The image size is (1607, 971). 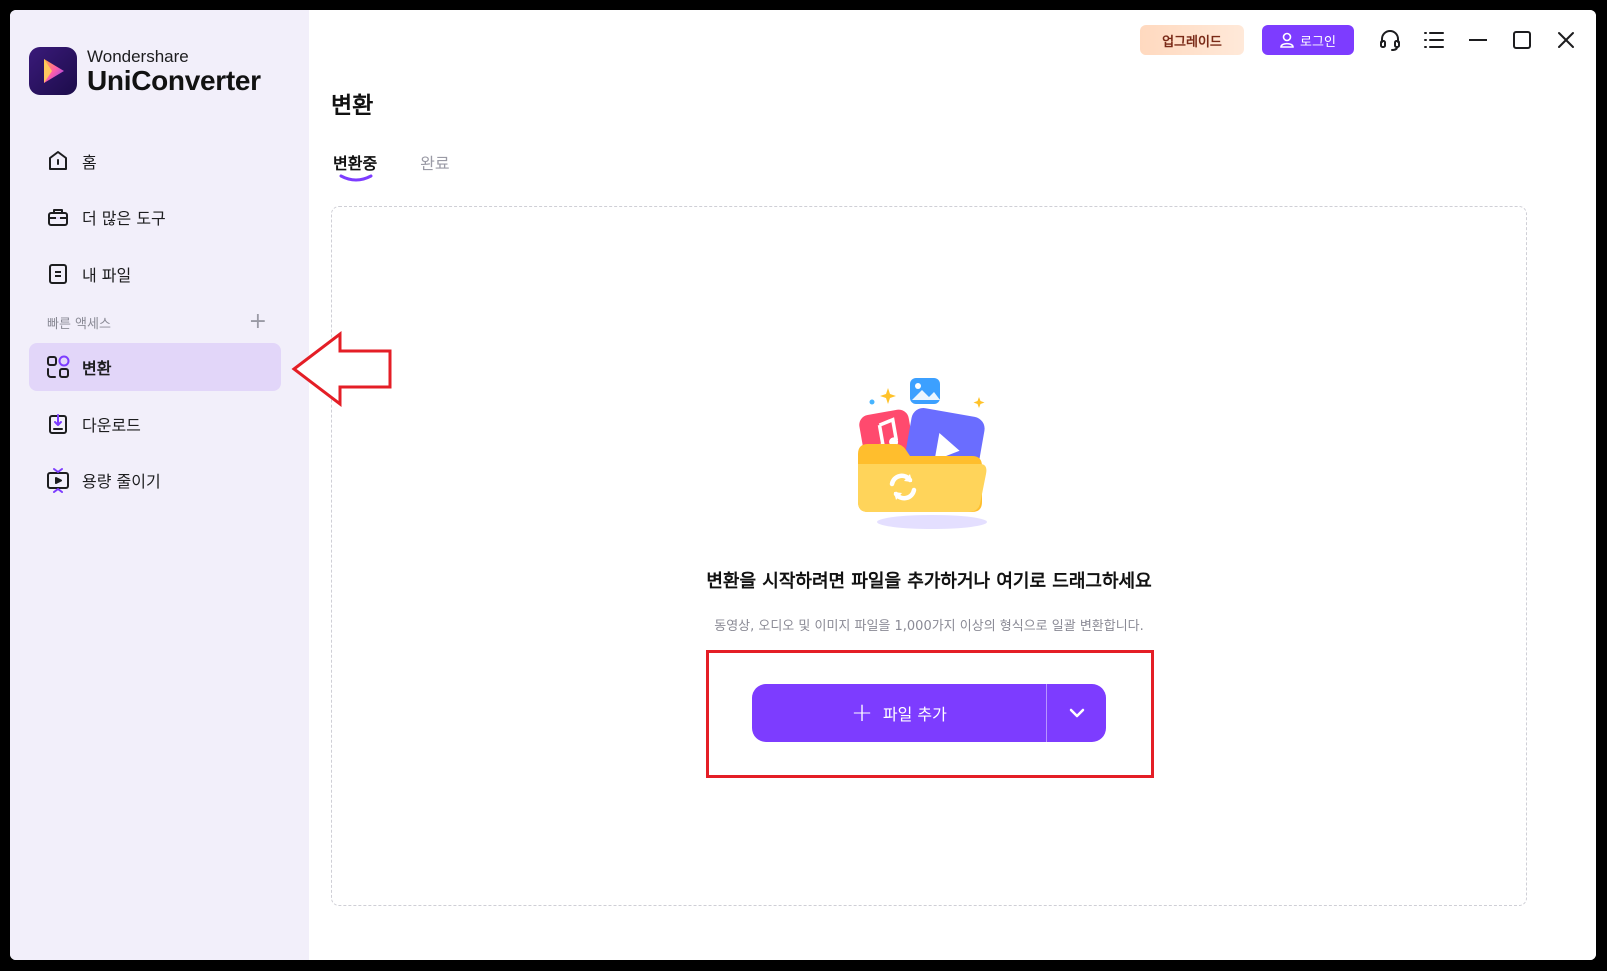 I want to click on user-icon, so click(x=1287, y=40).